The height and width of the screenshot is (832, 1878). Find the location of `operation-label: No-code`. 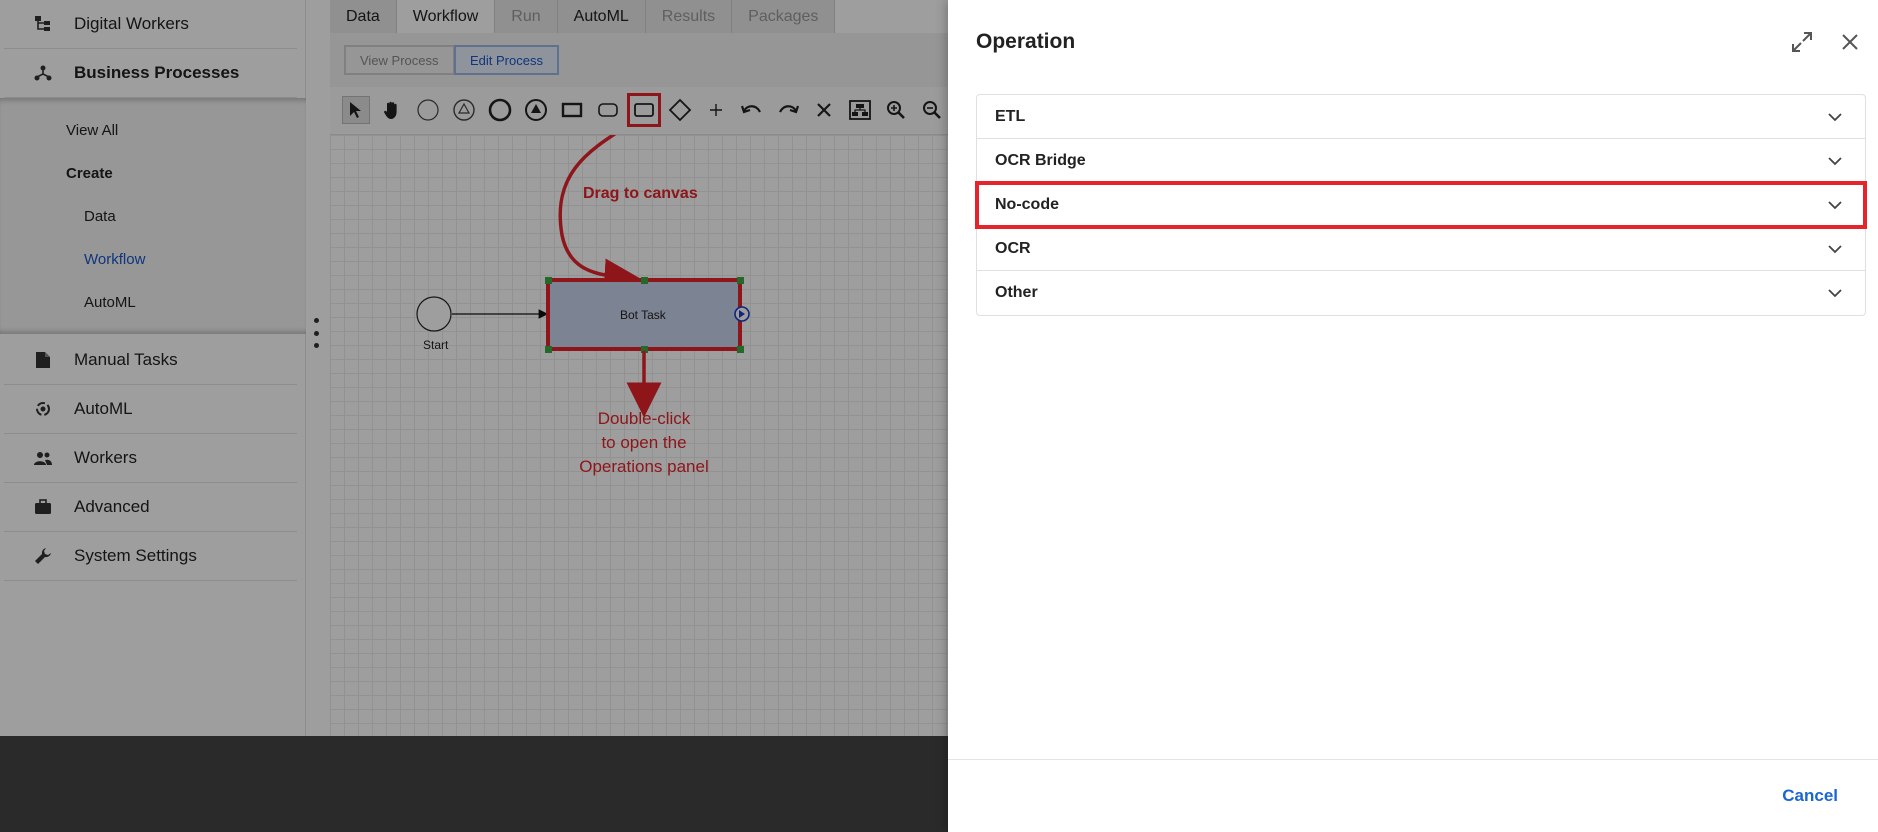

operation-label: No-code is located at coordinates (1027, 204).